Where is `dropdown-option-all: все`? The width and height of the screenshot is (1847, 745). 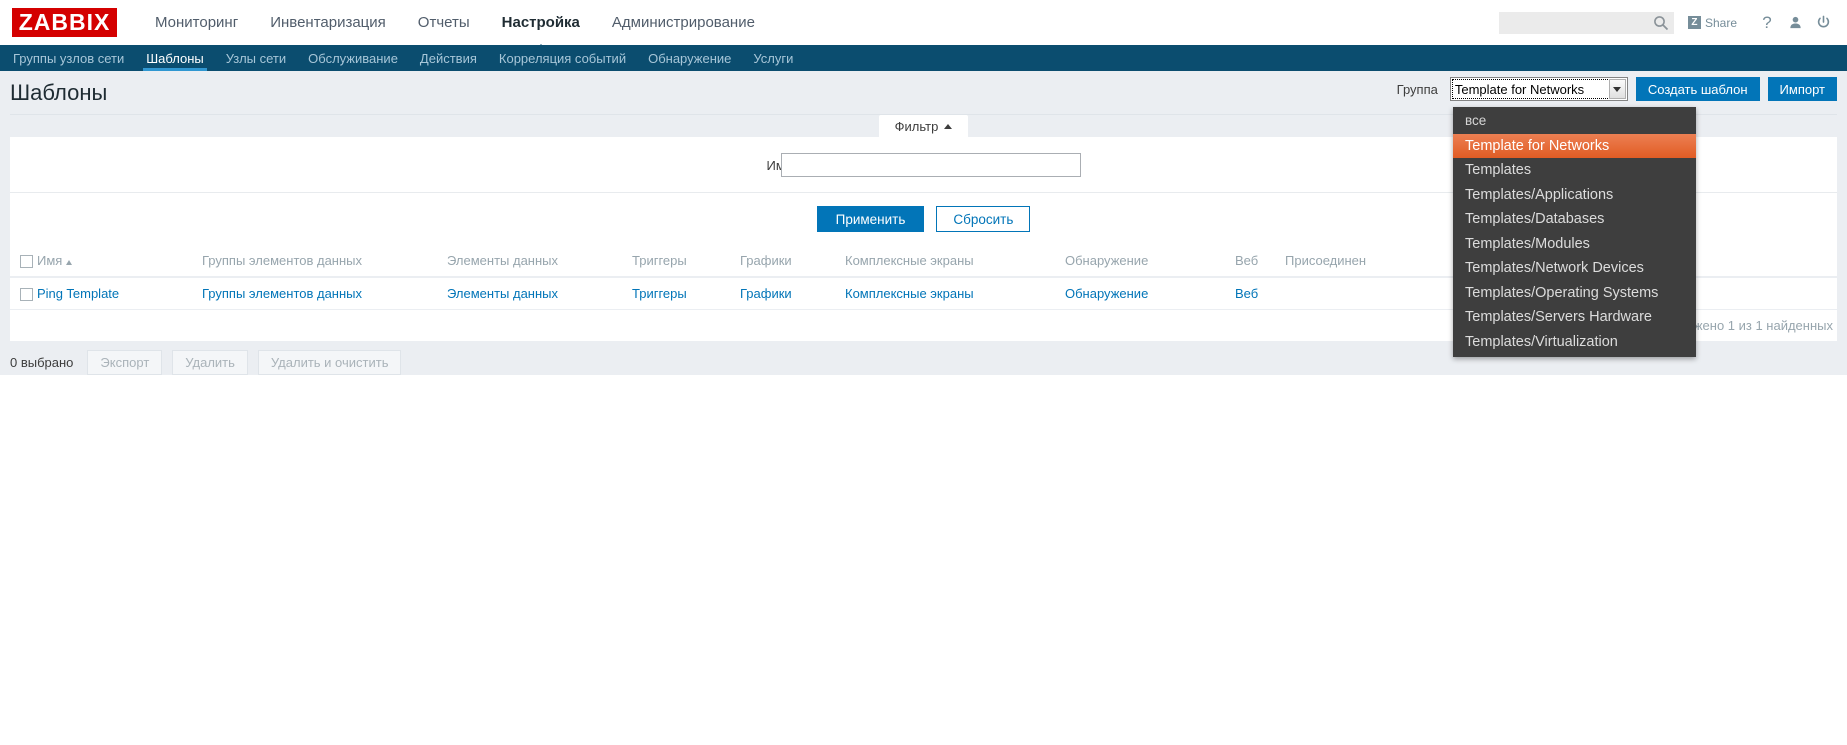
dropdown-option-all: все is located at coordinates (1574, 121).